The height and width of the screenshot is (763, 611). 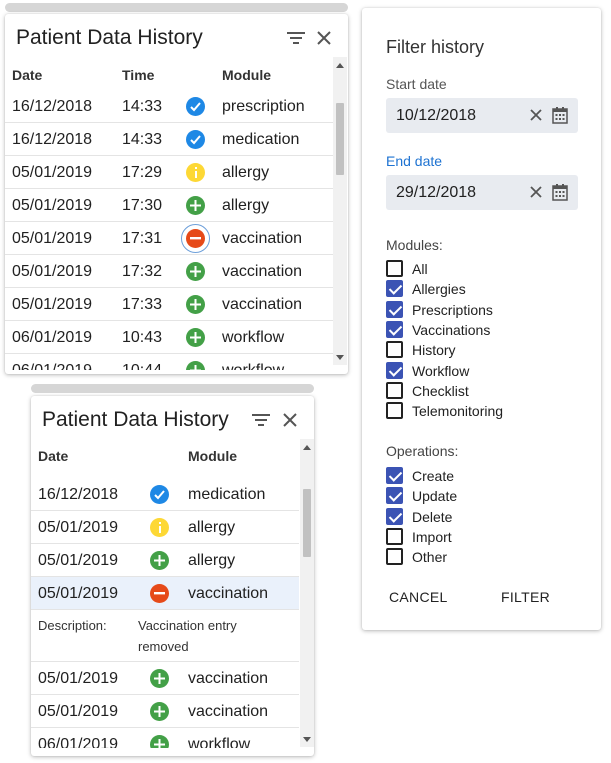 What do you see at coordinates (481, 496) in the screenshot?
I see `checkbox-row: Update` at bounding box center [481, 496].